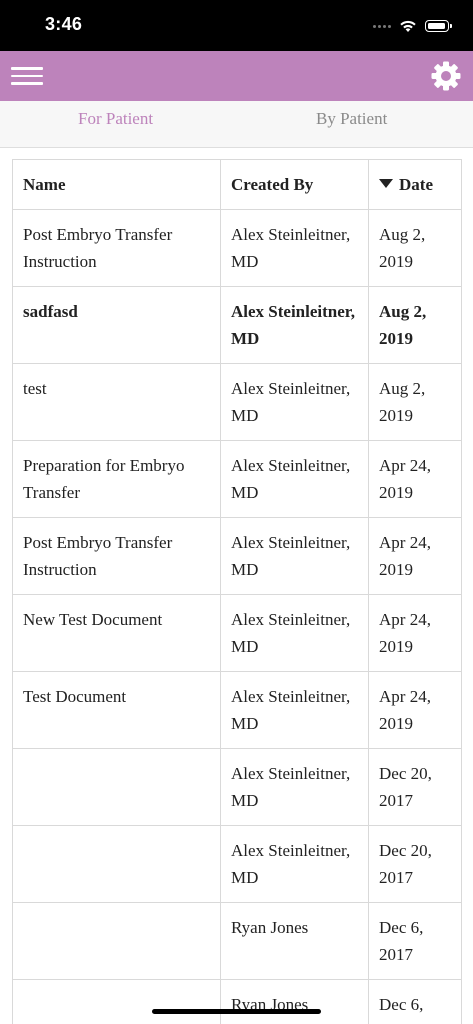  What do you see at coordinates (116, 402) in the screenshot?
I see `cell-name: test` at bounding box center [116, 402].